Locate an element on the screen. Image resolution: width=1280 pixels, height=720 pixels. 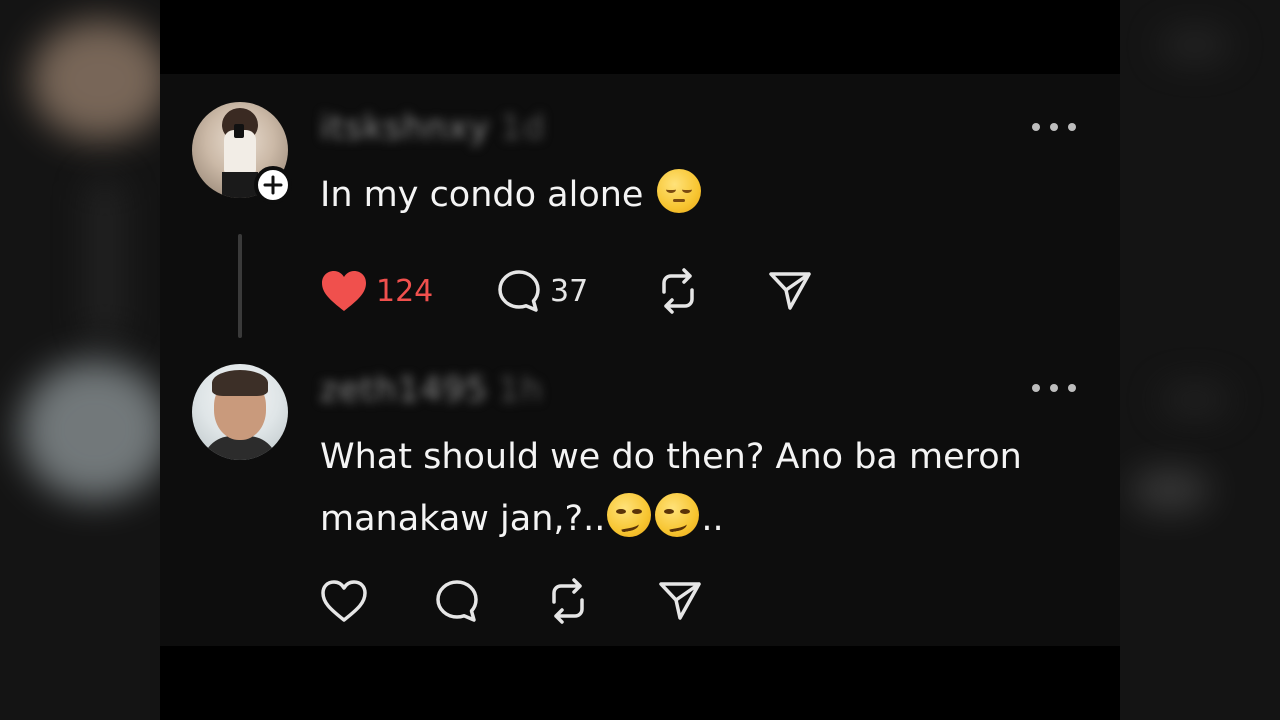
pensive-face-emoji is located at coordinates (678, 191).